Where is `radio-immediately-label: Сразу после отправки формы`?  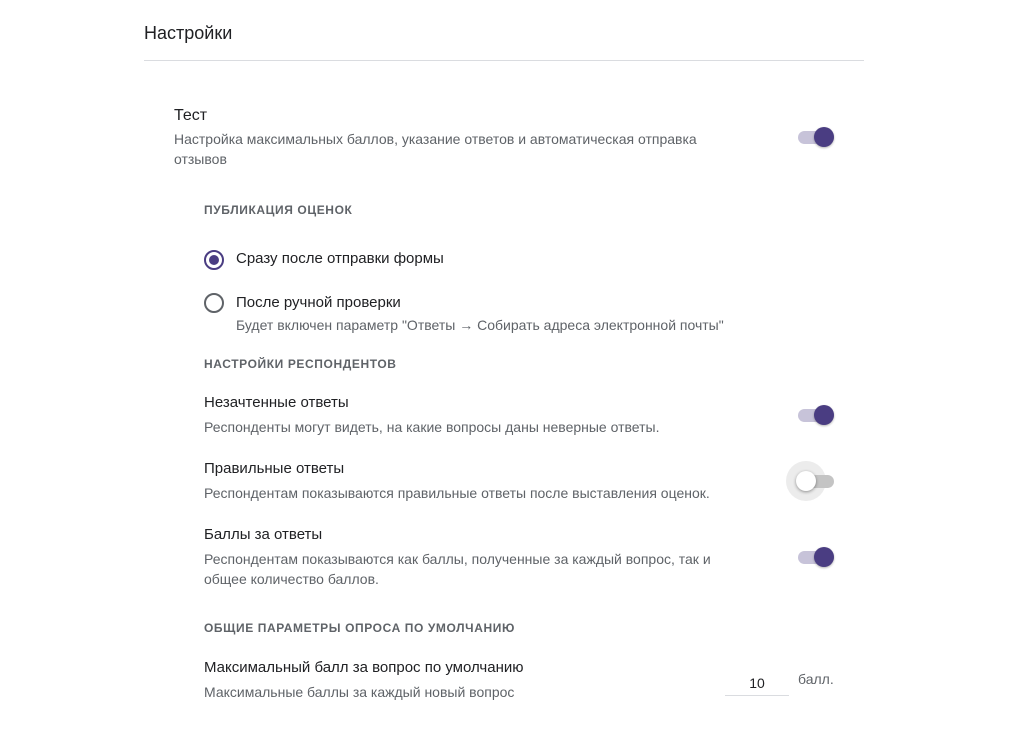
radio-immediately-label: Сразу после отправки формы is located at coordinates (340, 259).